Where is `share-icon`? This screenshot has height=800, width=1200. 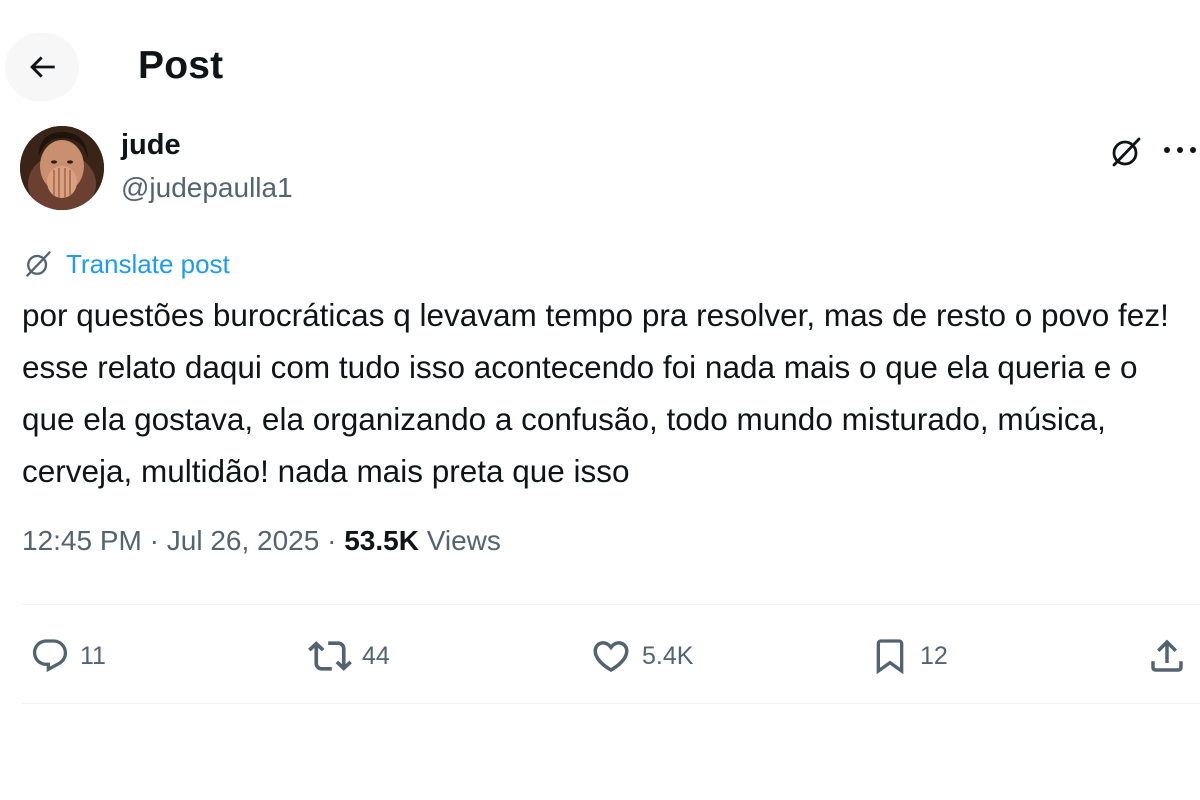
share-icon is located at coordinates (1167, 656).